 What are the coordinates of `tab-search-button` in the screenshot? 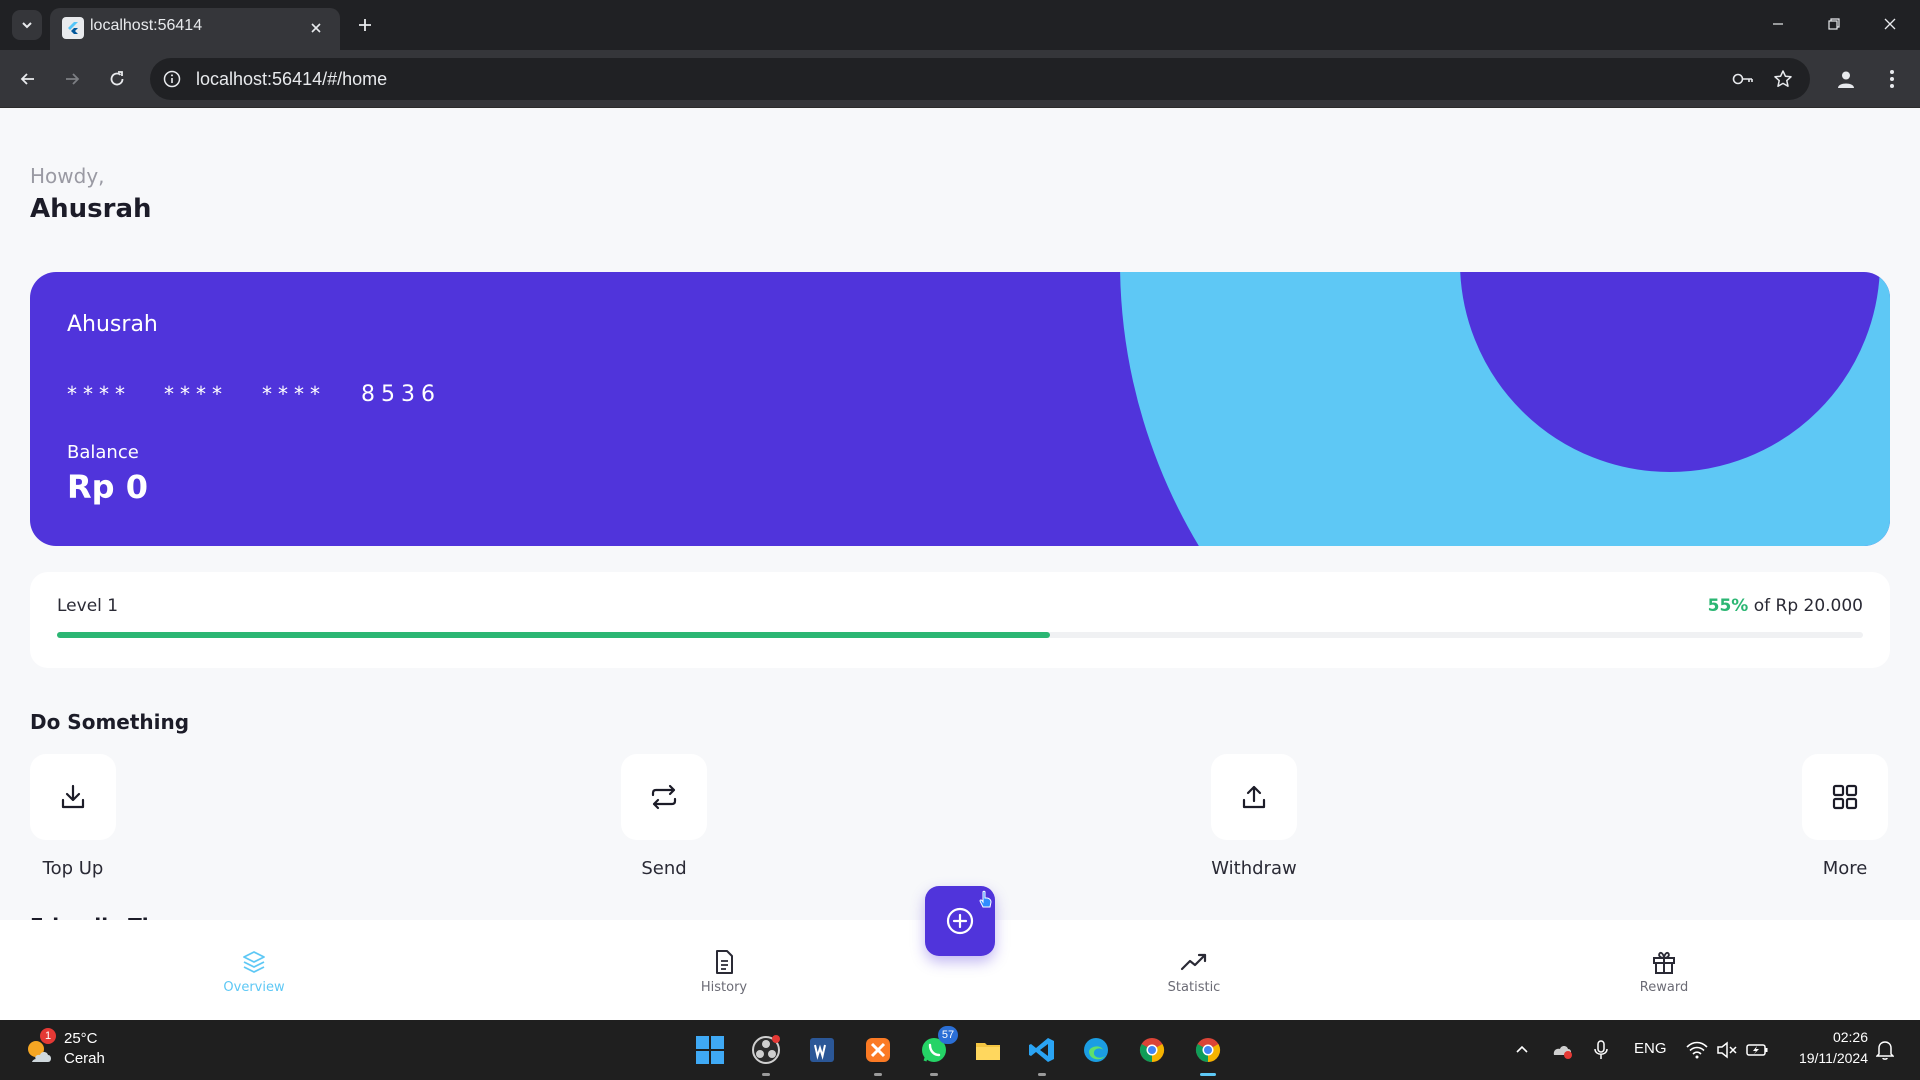 It's located at (27, 25).